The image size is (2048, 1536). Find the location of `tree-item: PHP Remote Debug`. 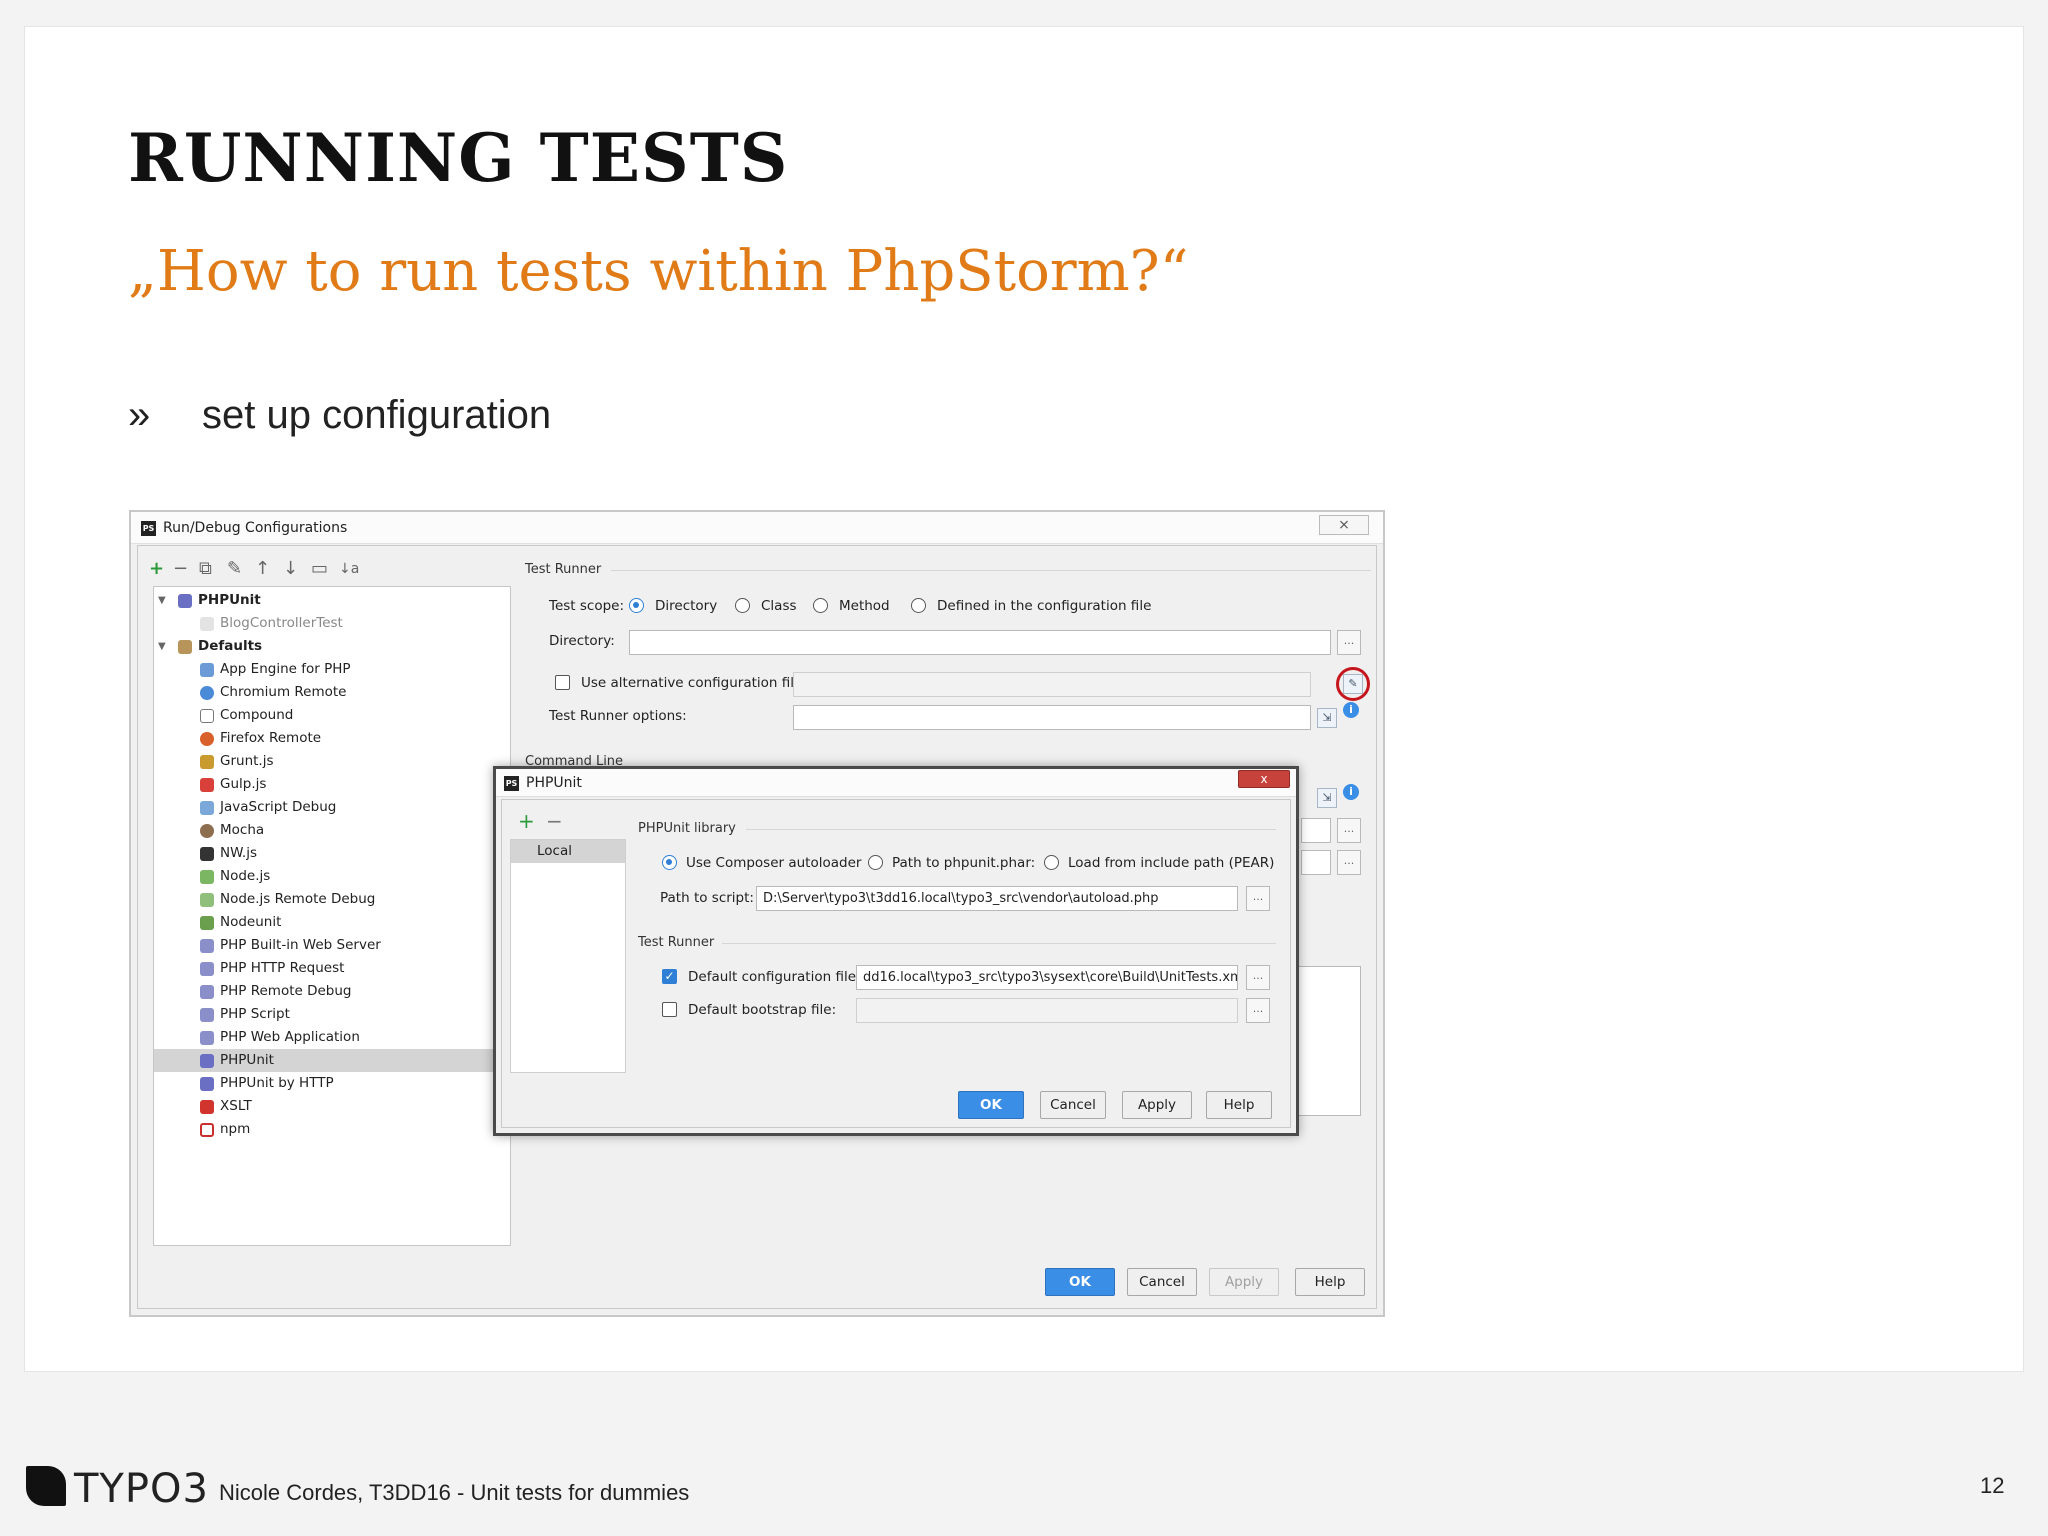

tree-item: PHP Remote Debug is located at coordinates (332, 991).